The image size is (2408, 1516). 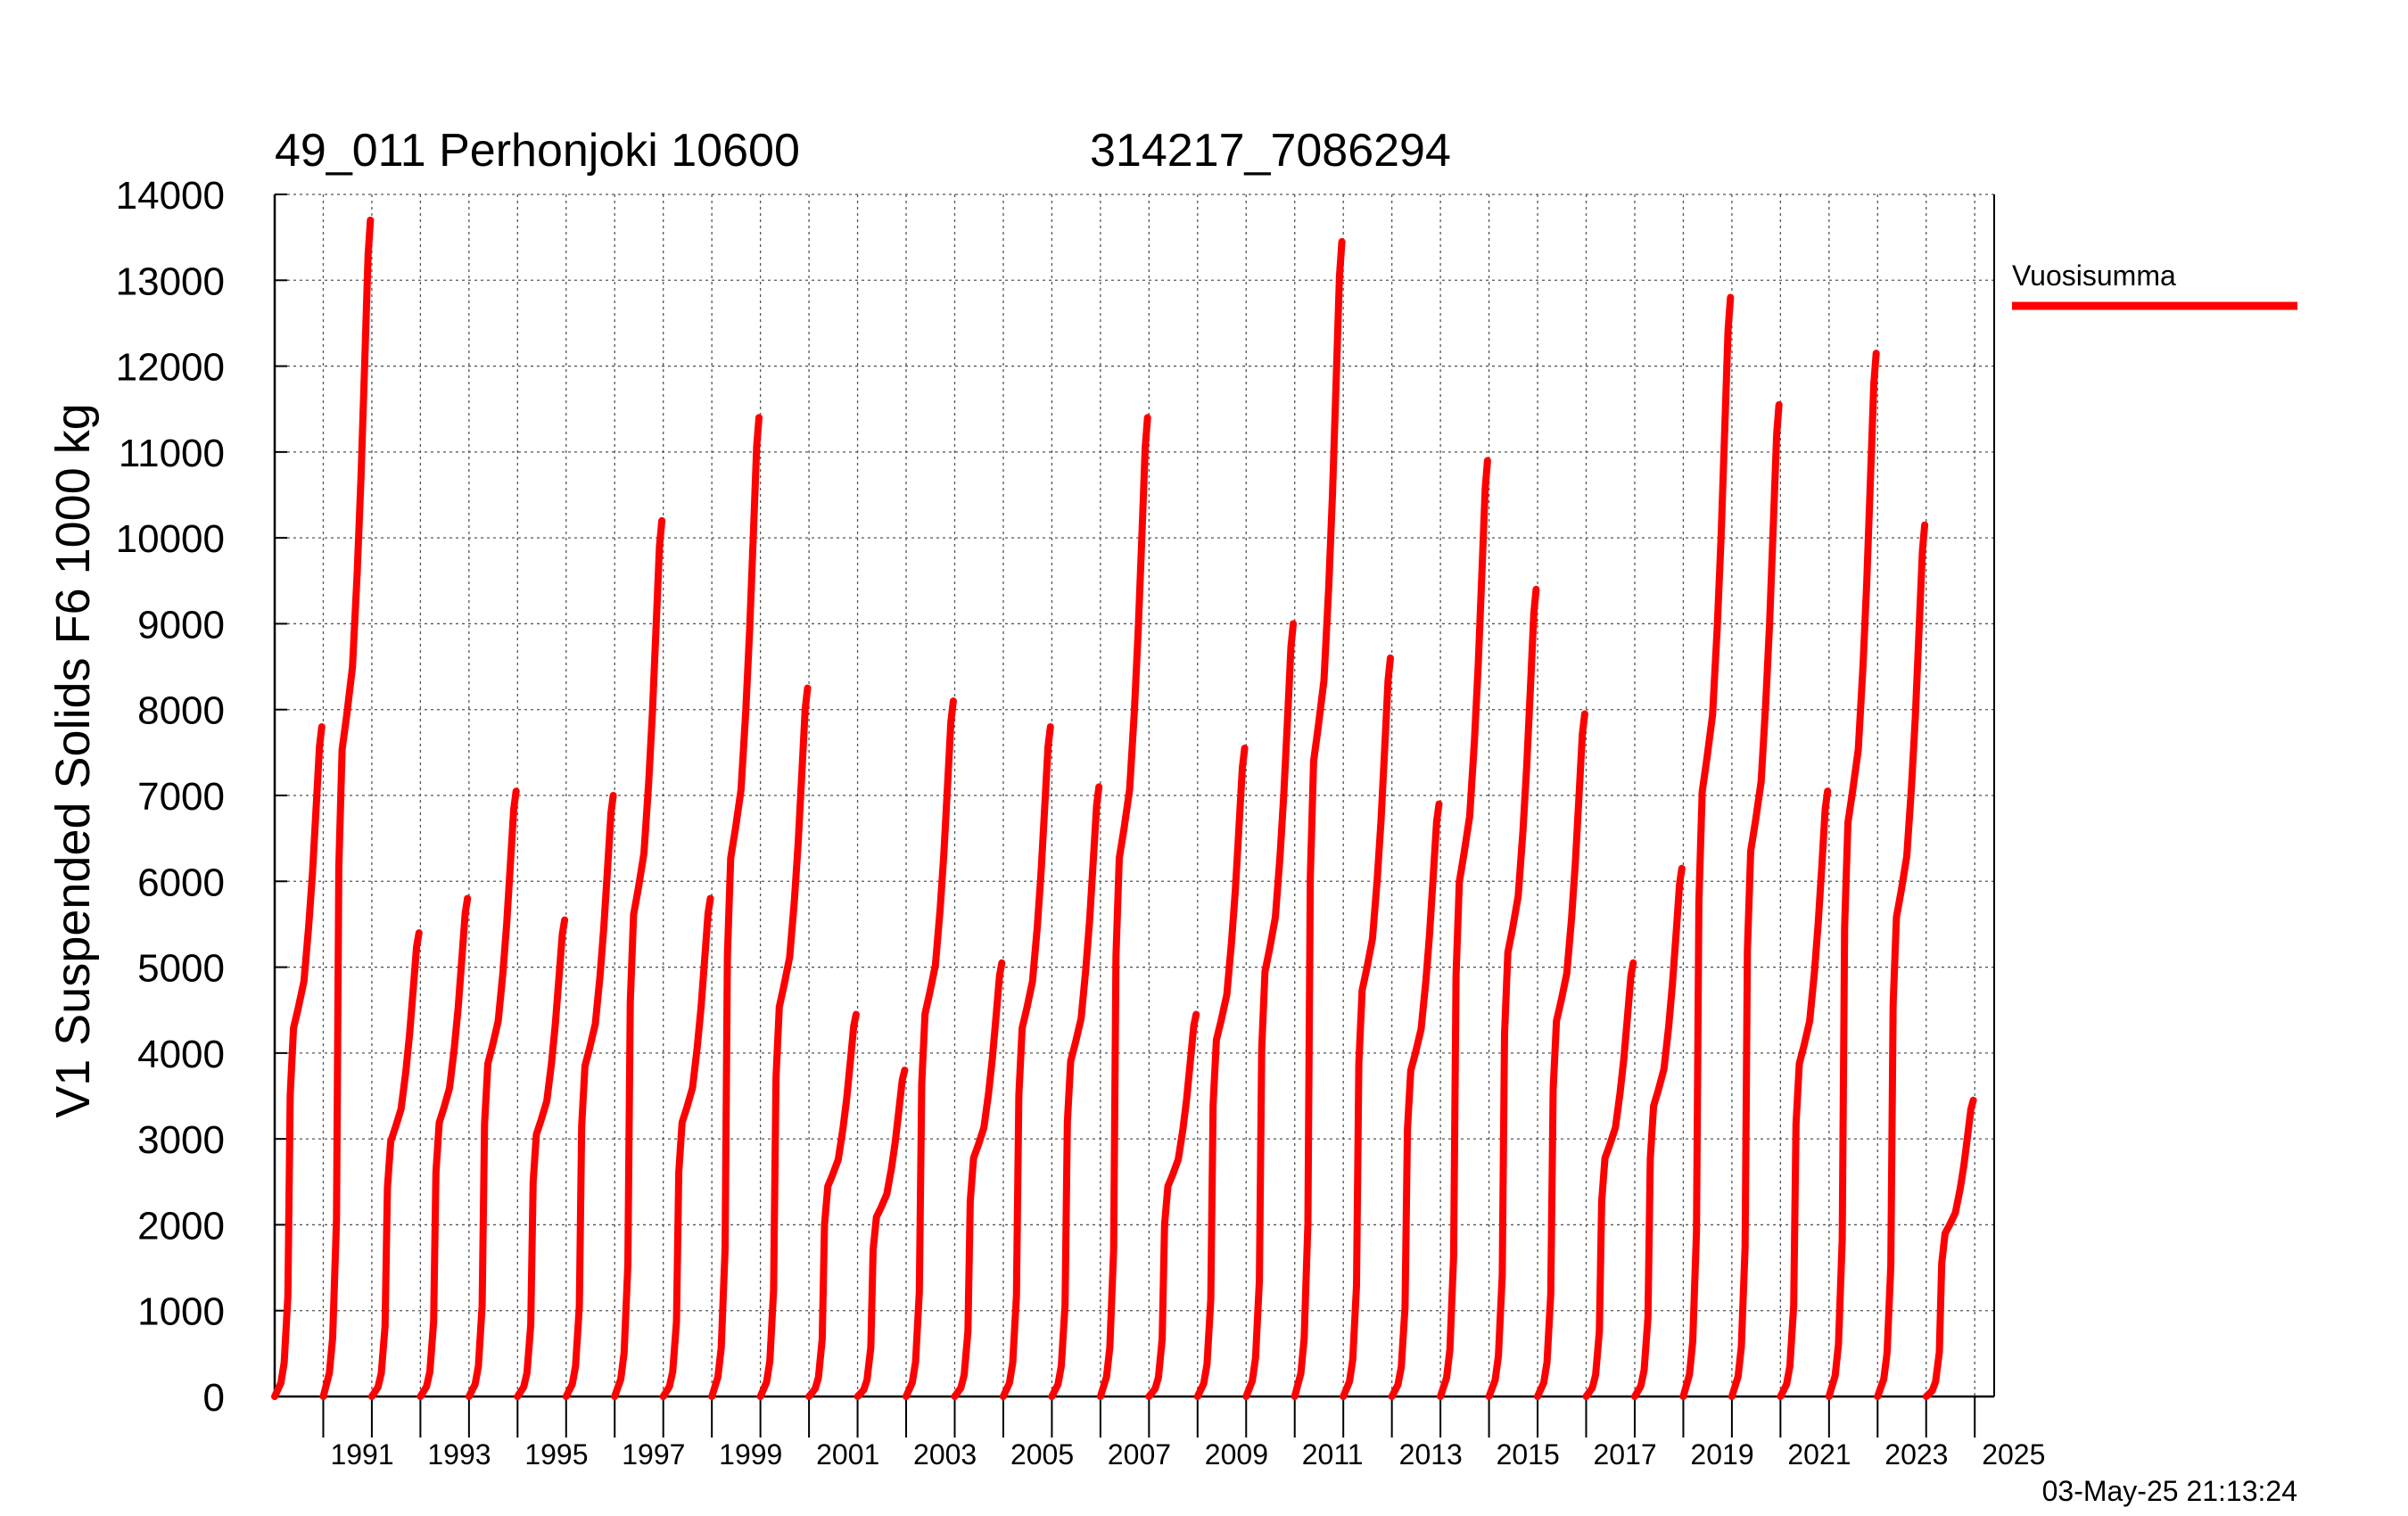 What do you see at coordinates (750, 1454) in the screenshot?
I see `x-tick-label: 1999` at bounding box center [750, 1454].